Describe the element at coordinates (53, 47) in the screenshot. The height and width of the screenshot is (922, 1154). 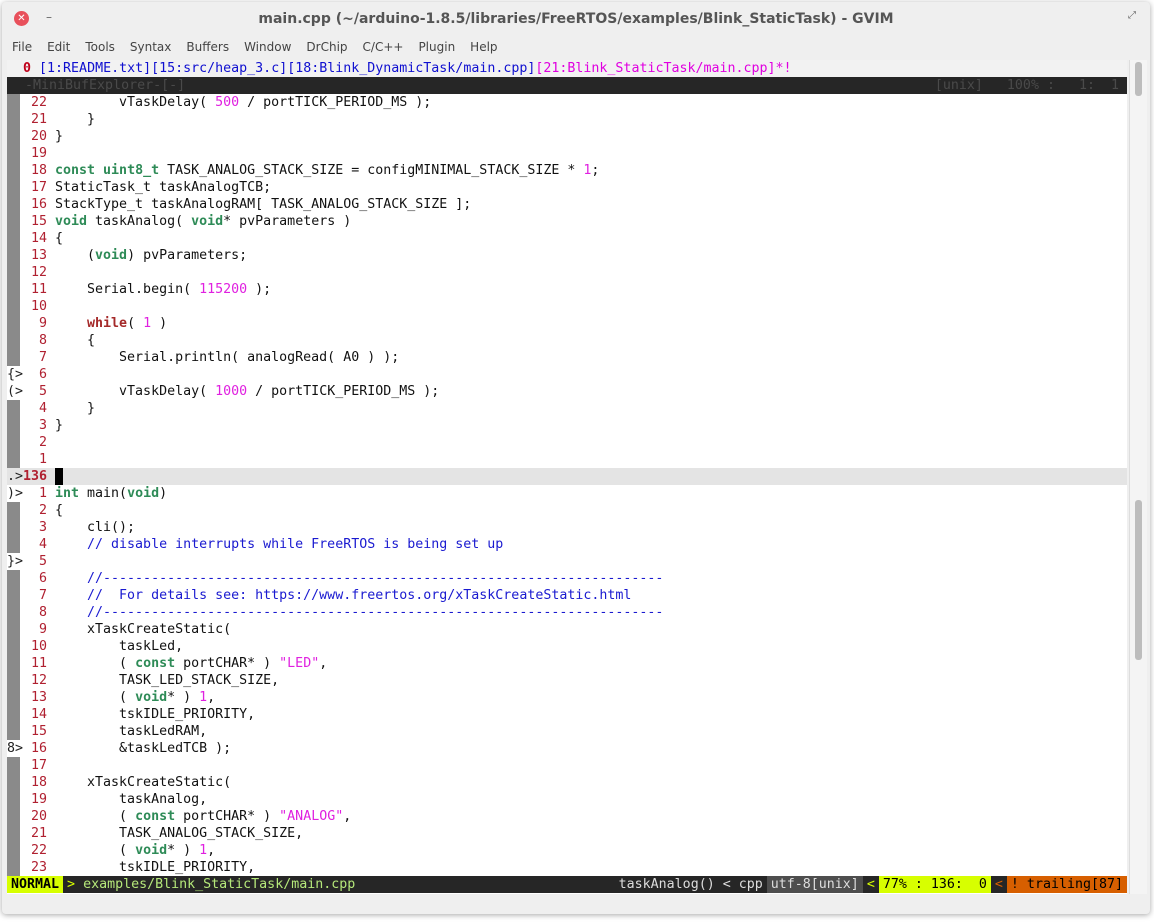
I see `menu-item-edit: Edit` at that location.